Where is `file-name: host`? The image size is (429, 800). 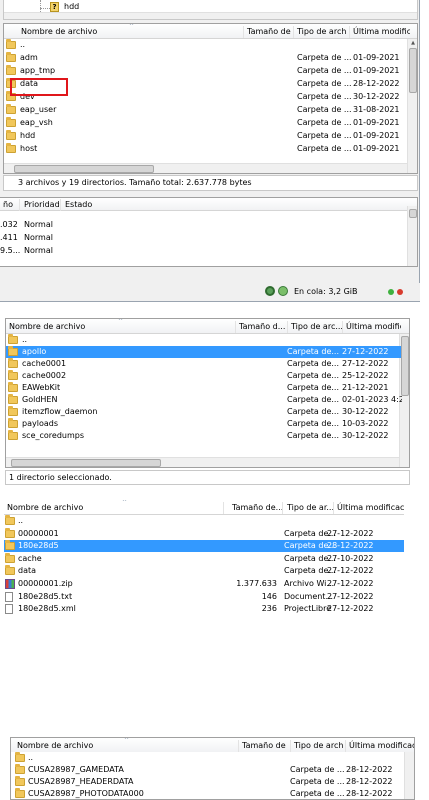
file-name: host is located at coordinates (29, 148).